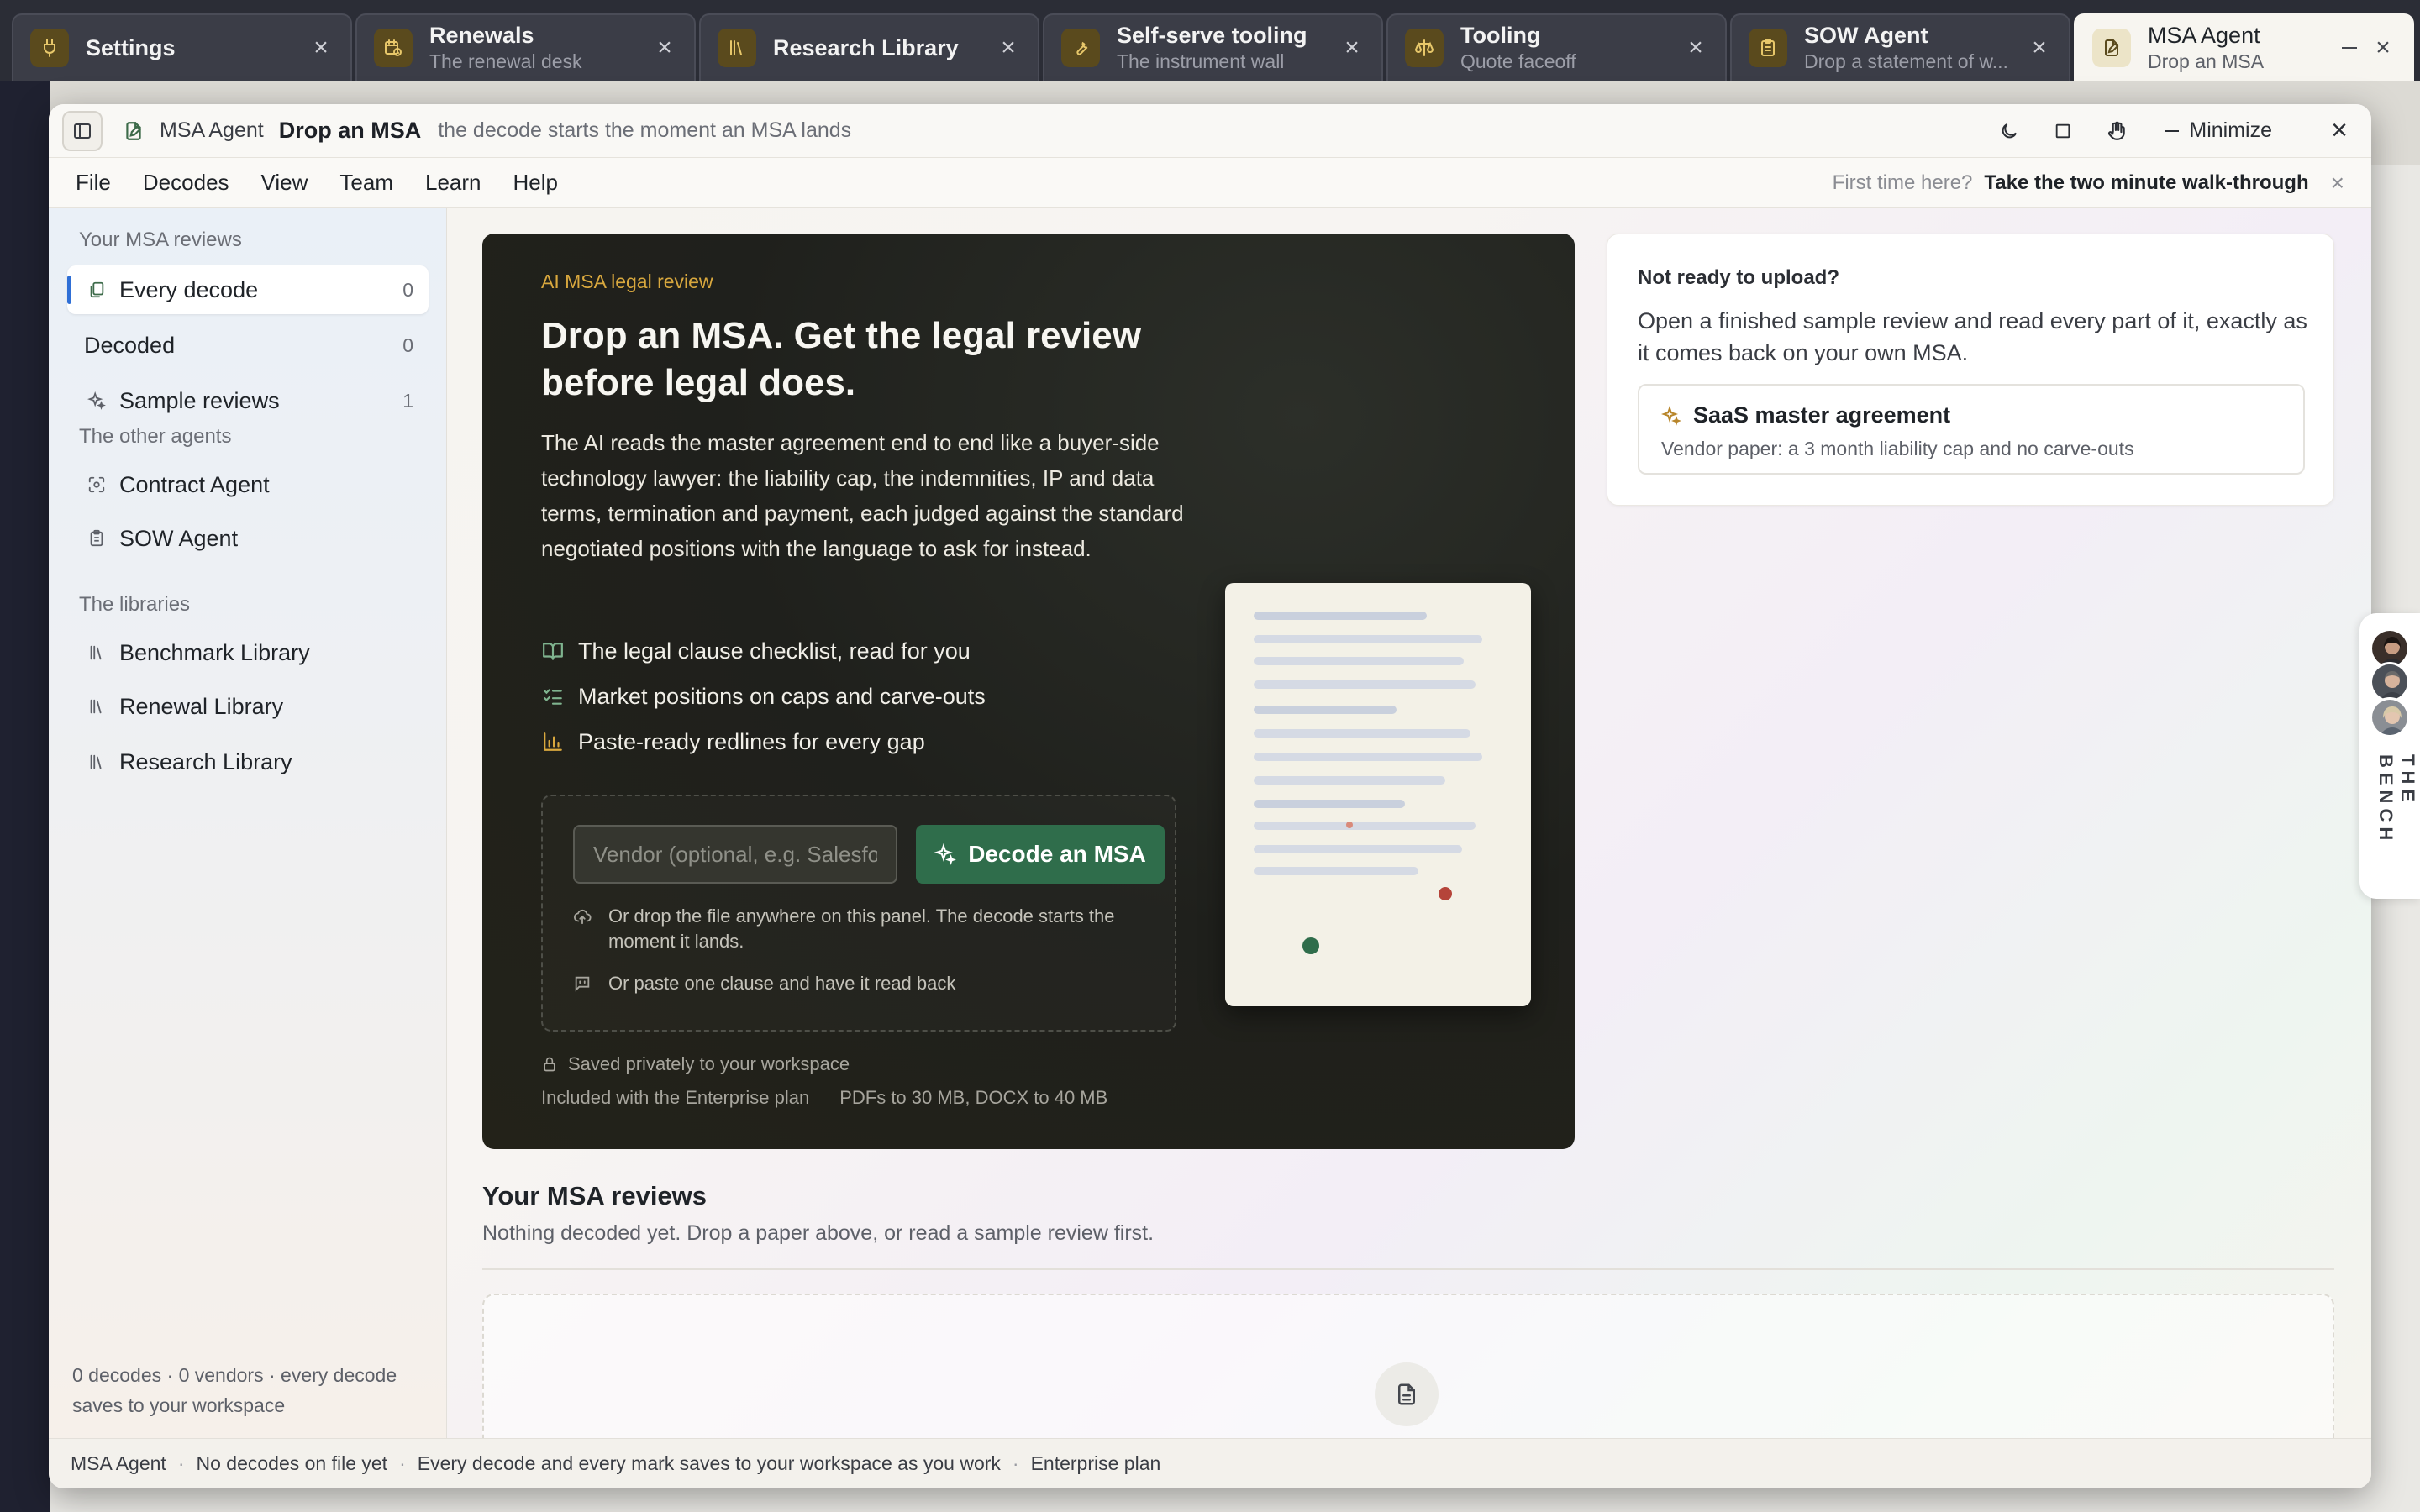 The height and width of the screenshot is (1512, 2420). I want to click on sample-item-title: SaaS master agreement, so click(1822, 415).